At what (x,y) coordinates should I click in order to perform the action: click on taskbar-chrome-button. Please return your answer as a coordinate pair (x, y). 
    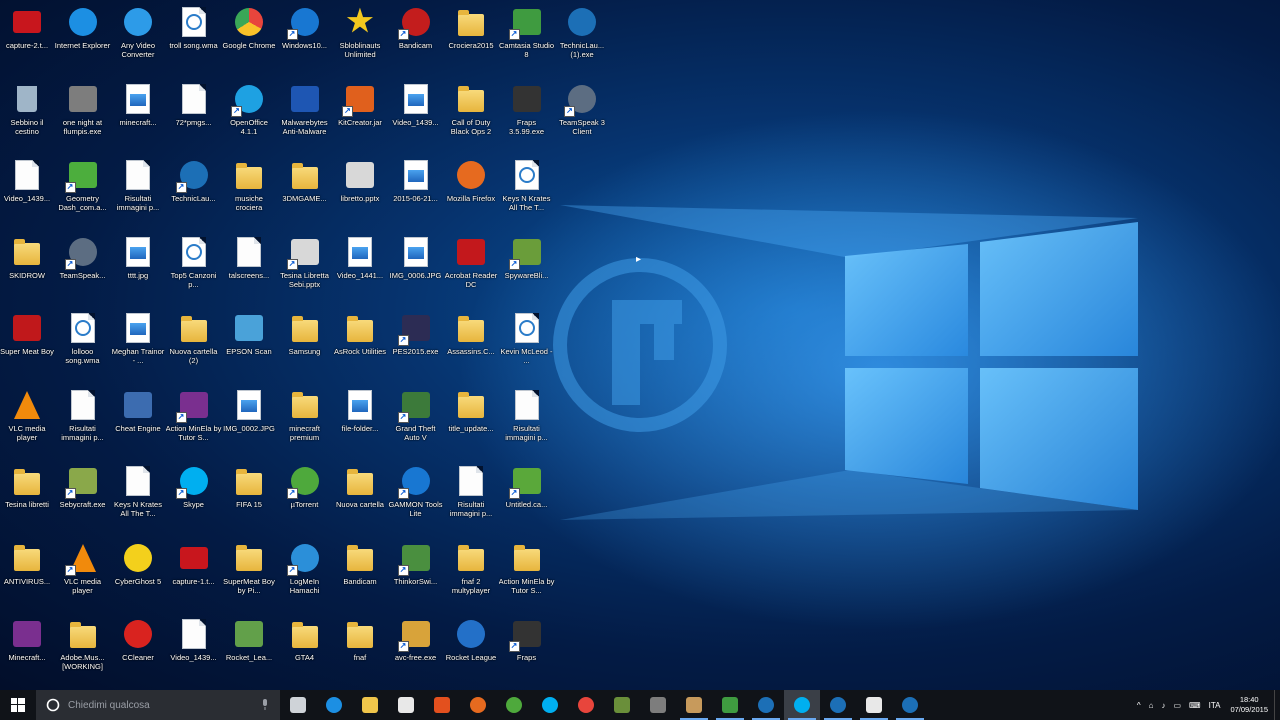
    Looking at the image, I should click on (586, 705).